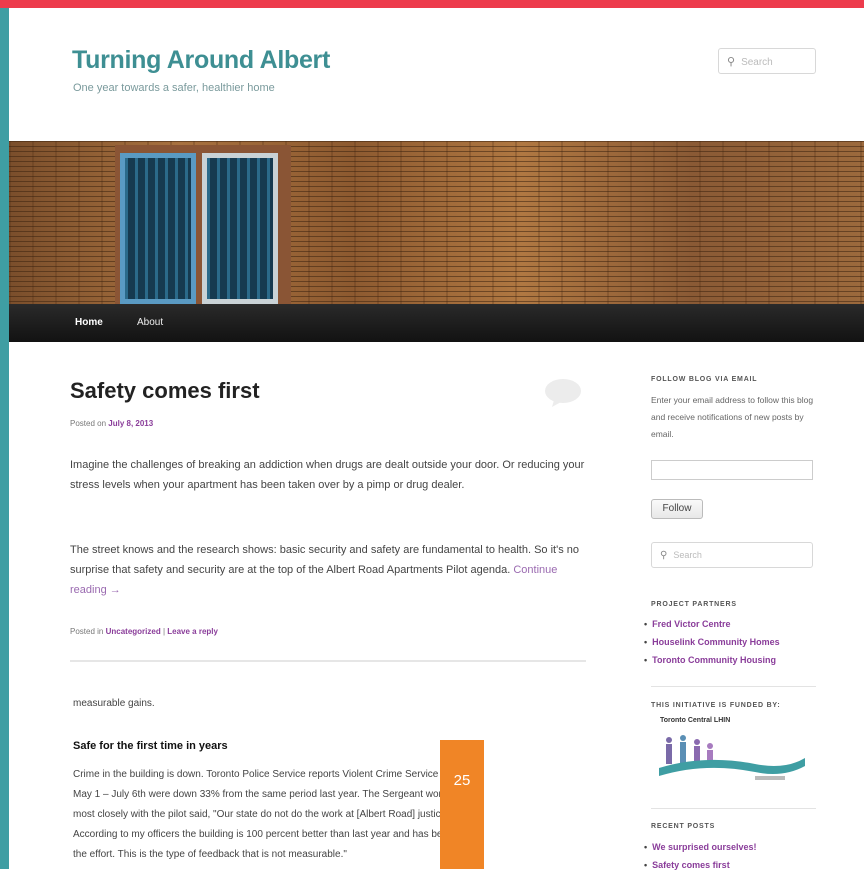  Describe the element at coordinates (757, 62) in the screenshot. I see `header-search-placeholder: Search` at that location.